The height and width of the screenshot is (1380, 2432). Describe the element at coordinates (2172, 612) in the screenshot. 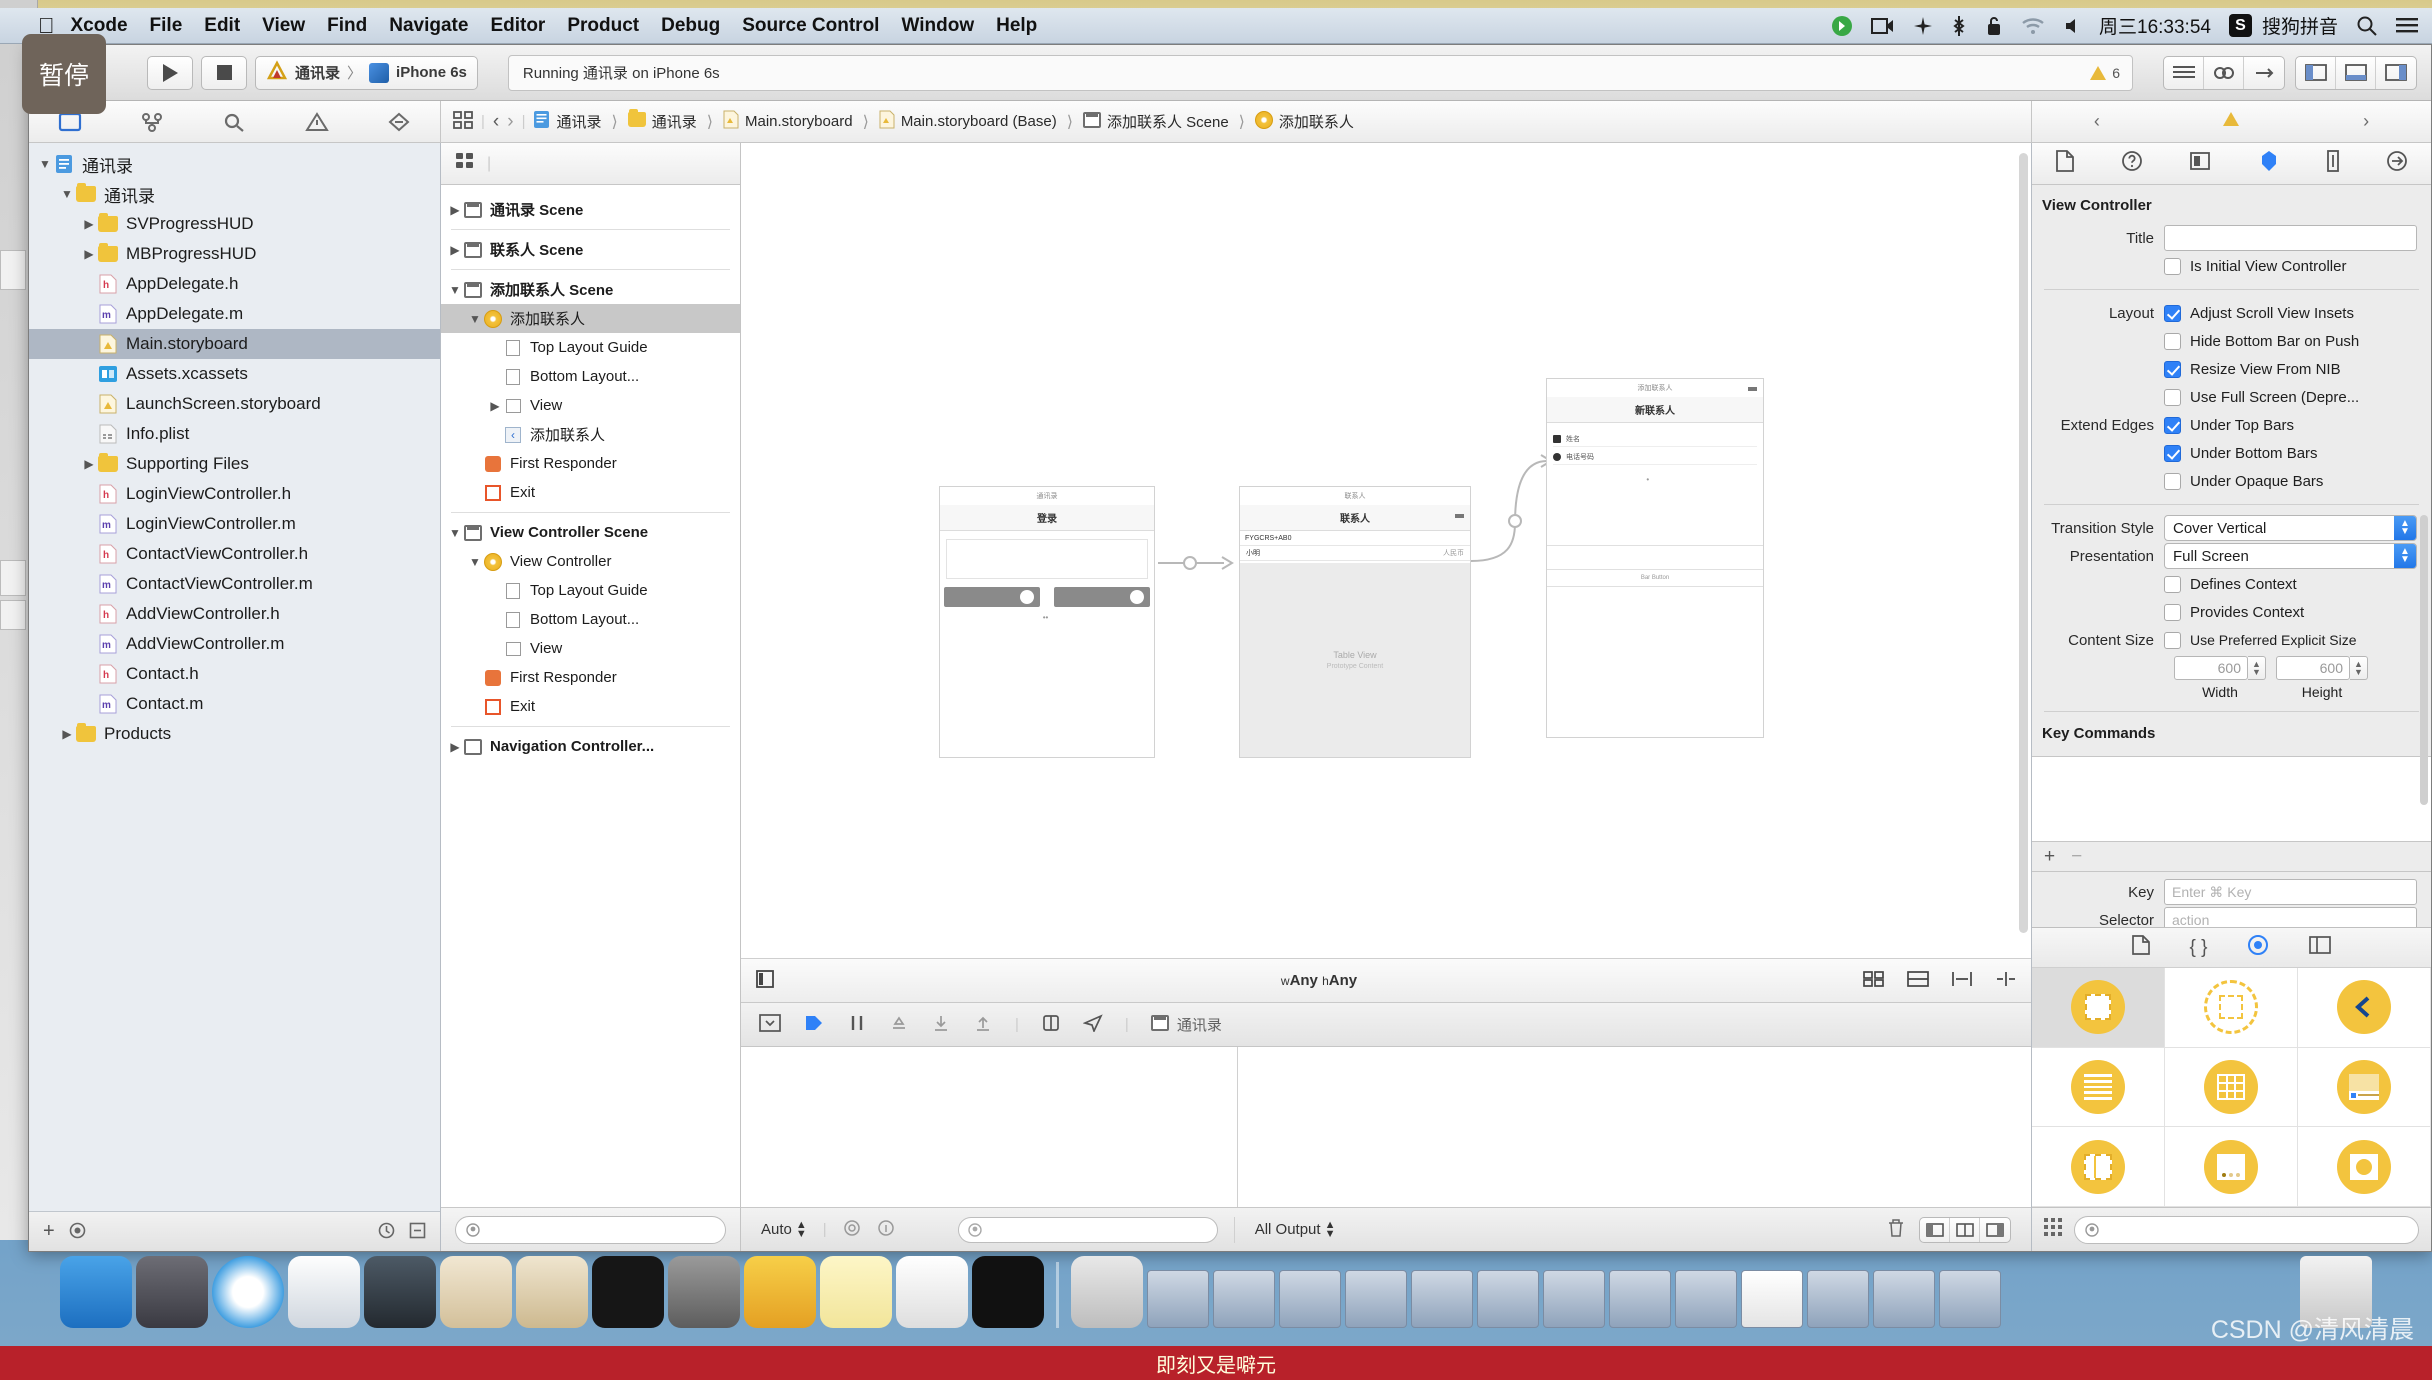

I see `provides-context-checkbox` at that location.